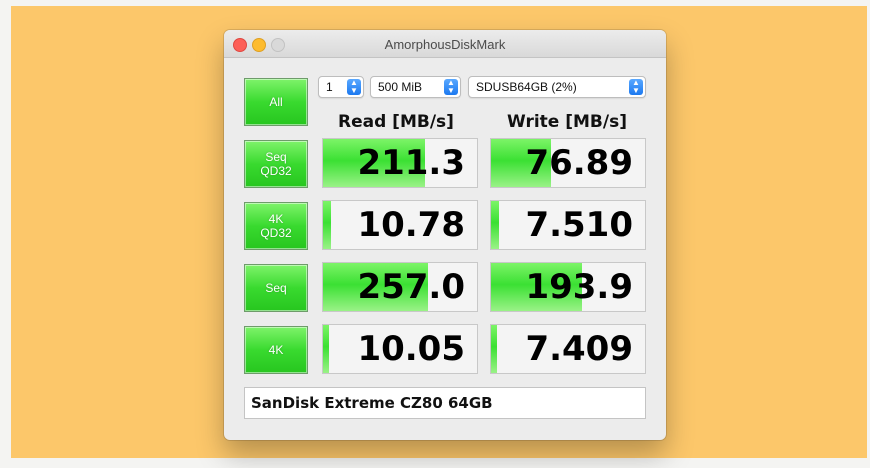 This screenshot has height=468, width=870. I want to click on write-value: 7.409, so click(579, 349).